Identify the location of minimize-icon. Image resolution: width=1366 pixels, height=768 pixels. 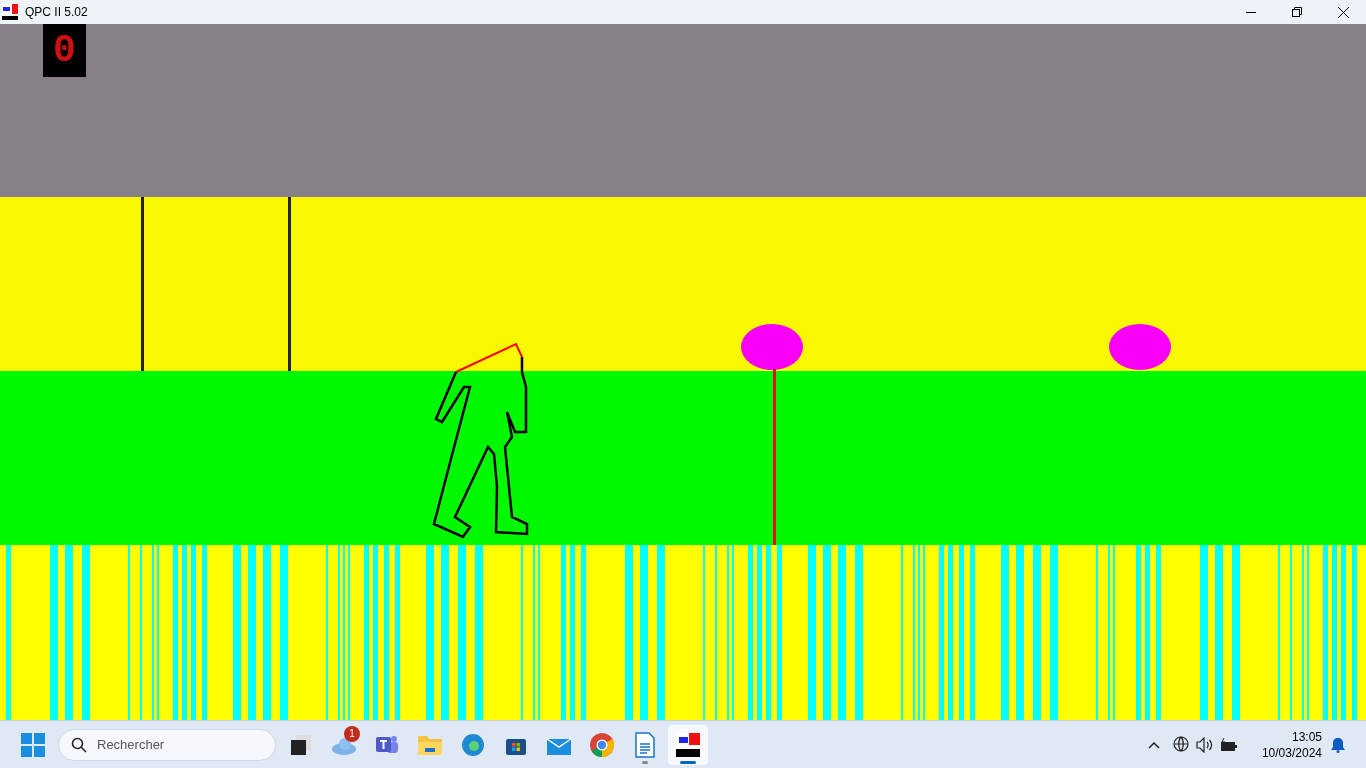
(1251, 12).